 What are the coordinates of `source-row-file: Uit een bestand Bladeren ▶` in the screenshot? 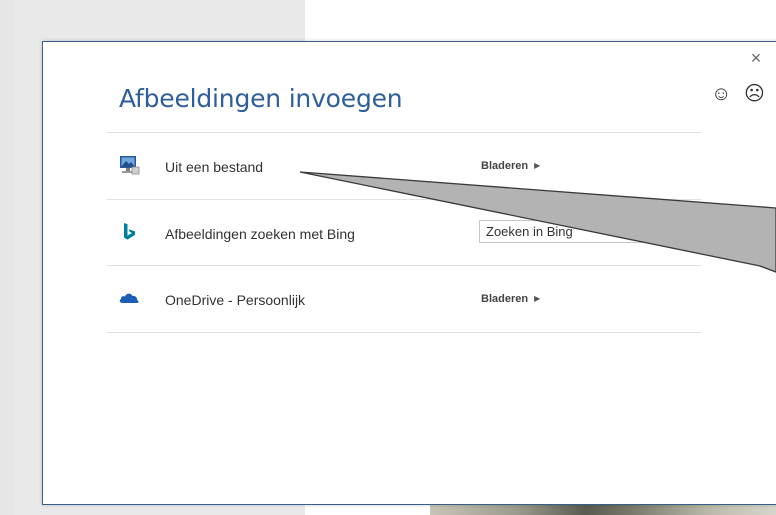 It's located at (407, 166).